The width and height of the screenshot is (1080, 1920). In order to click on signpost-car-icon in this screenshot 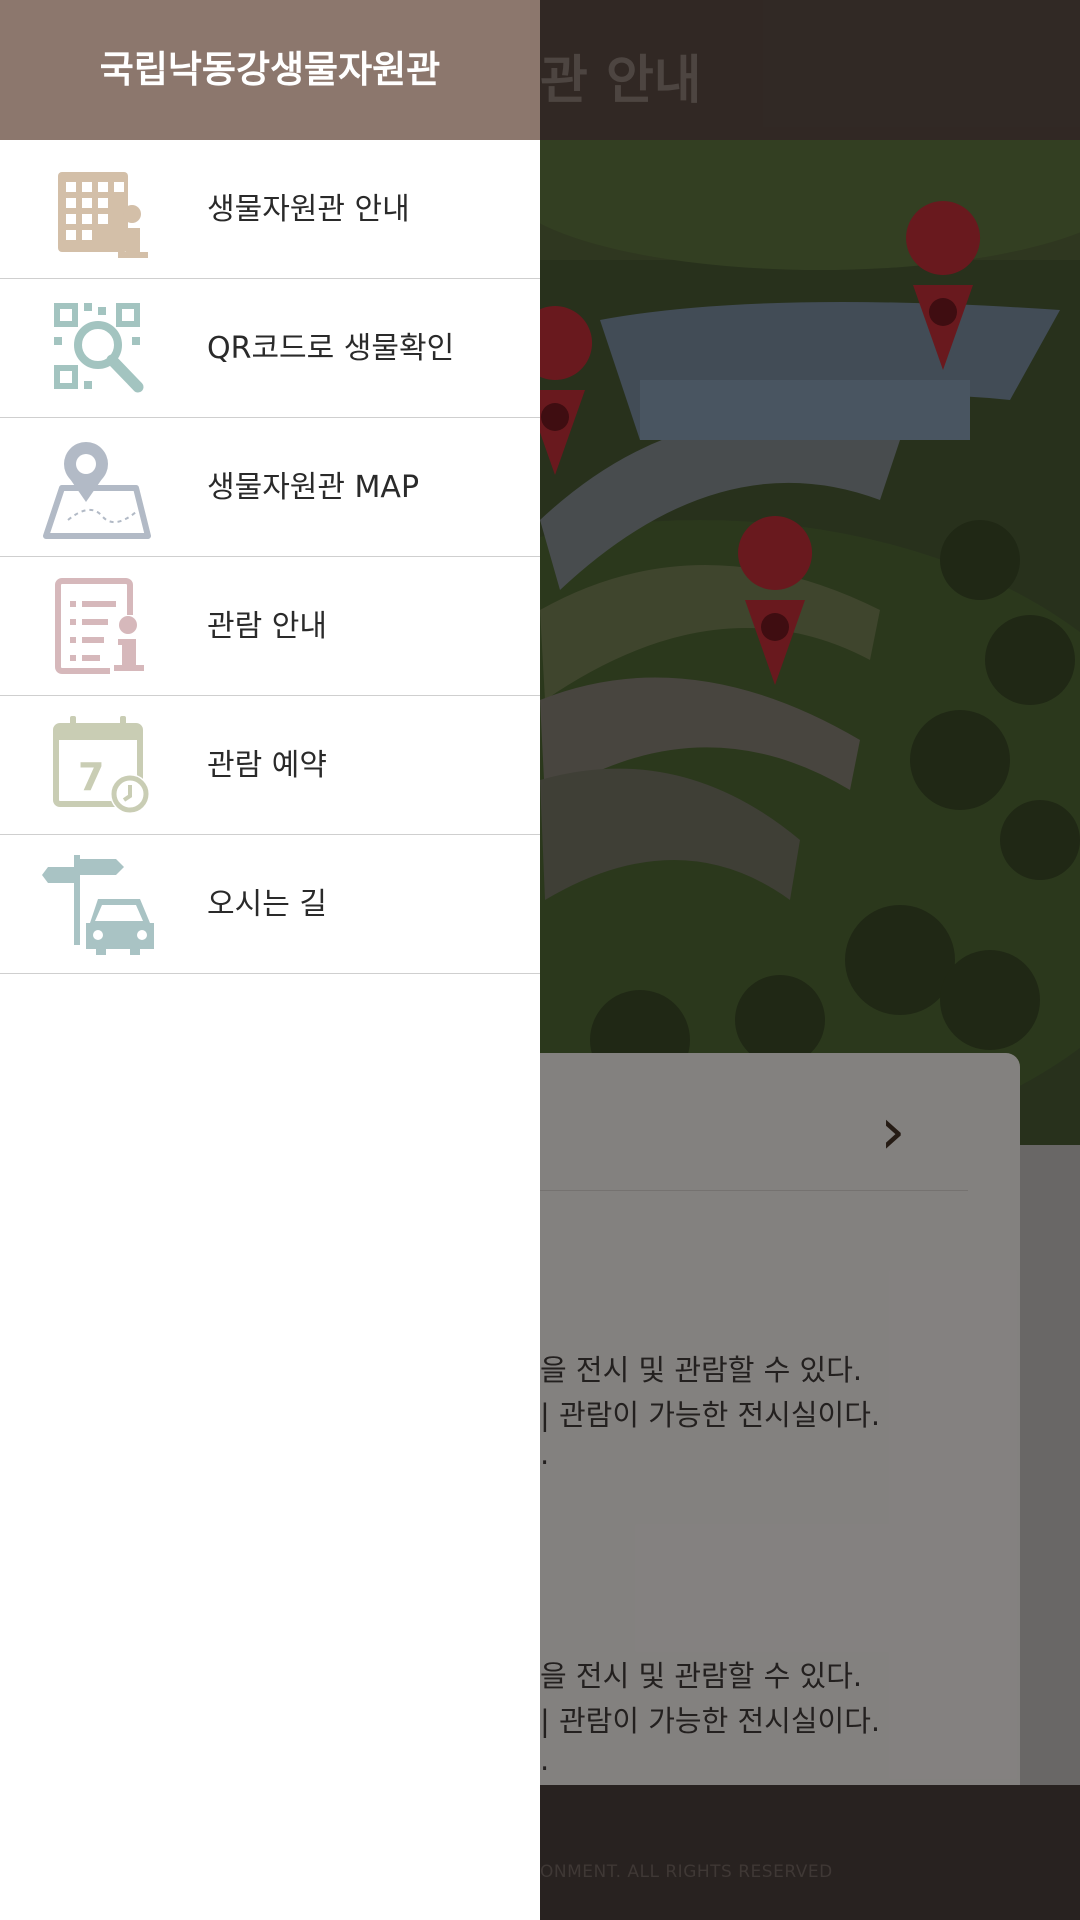, I will do `click(100, 904)`.